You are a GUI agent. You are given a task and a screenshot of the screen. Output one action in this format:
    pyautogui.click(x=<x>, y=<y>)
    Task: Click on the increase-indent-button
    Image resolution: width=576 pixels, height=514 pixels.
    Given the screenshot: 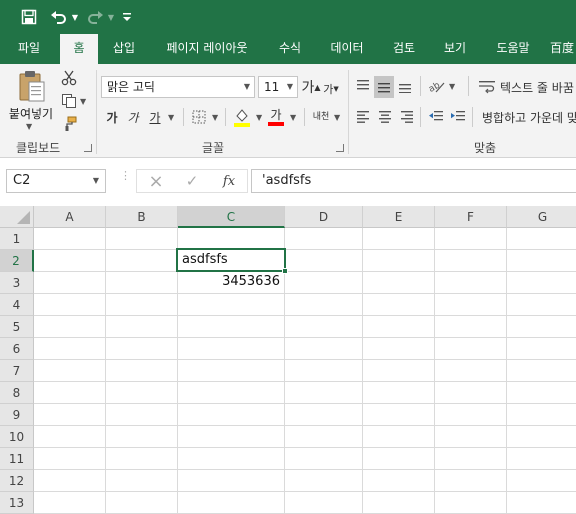 What is the action you would take?
    pyautogui.click(x=458, y=116)
    